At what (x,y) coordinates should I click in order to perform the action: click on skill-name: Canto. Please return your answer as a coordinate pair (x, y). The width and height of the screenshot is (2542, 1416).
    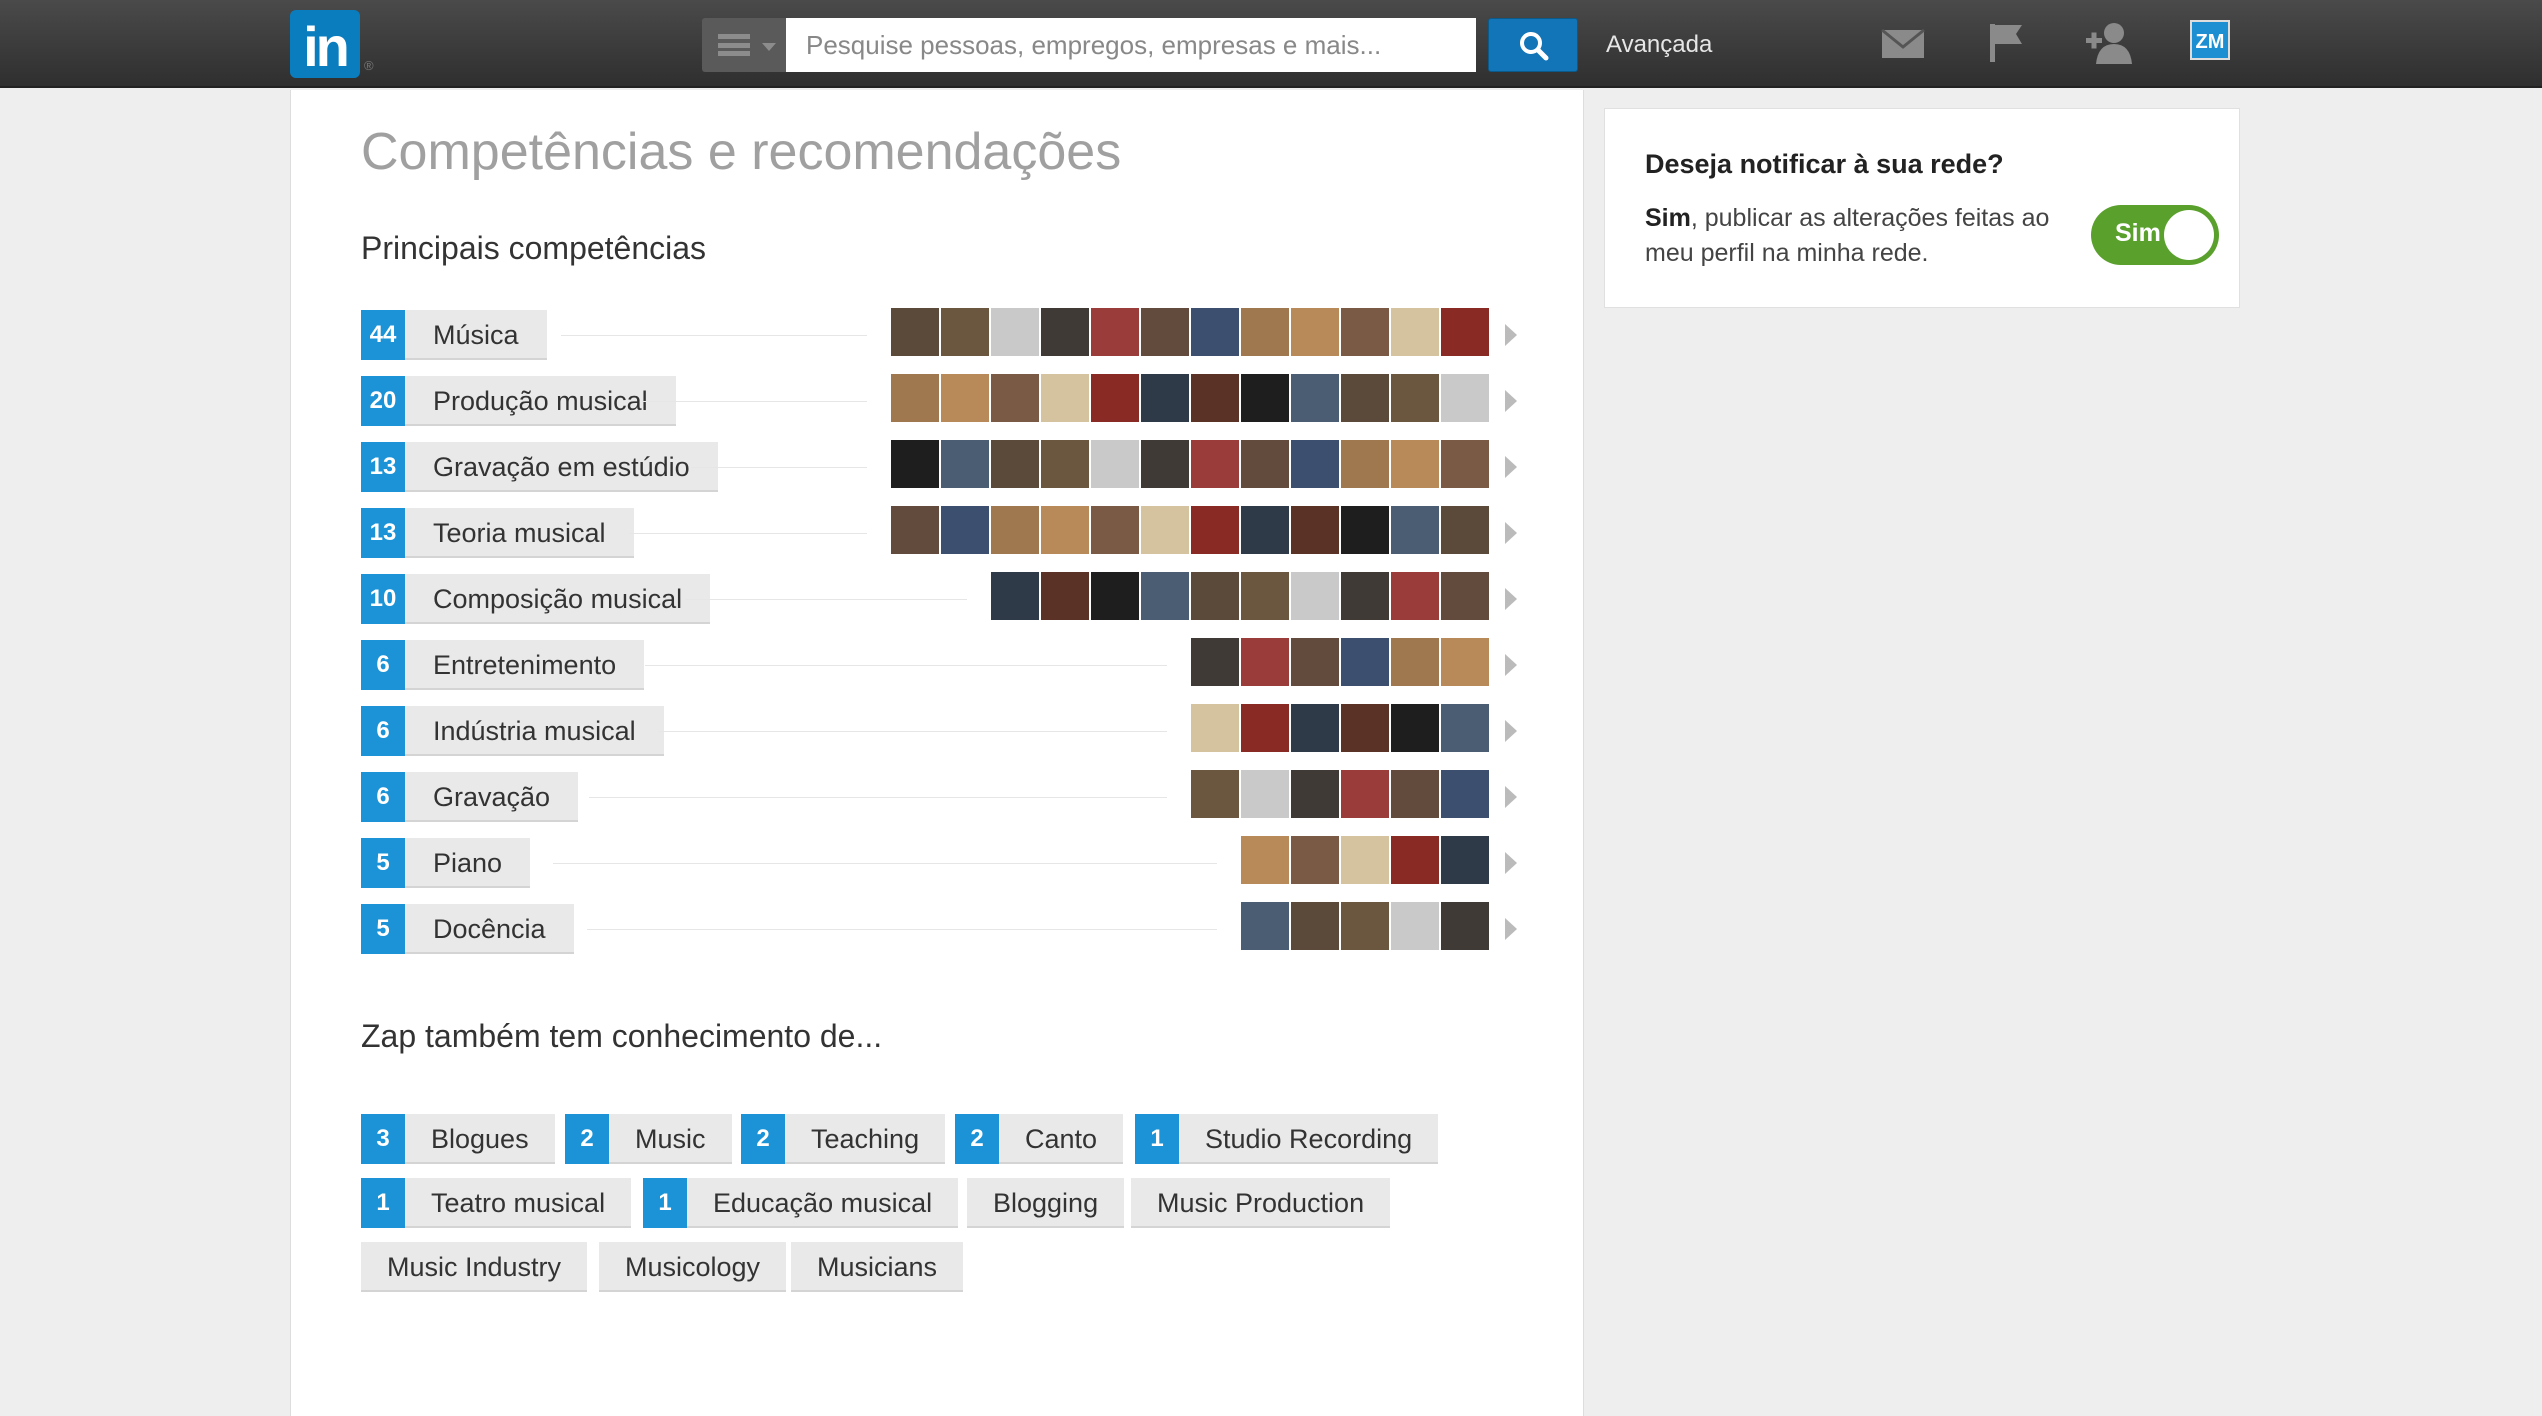
    Looking at the image, I should click on (1061, 1139).